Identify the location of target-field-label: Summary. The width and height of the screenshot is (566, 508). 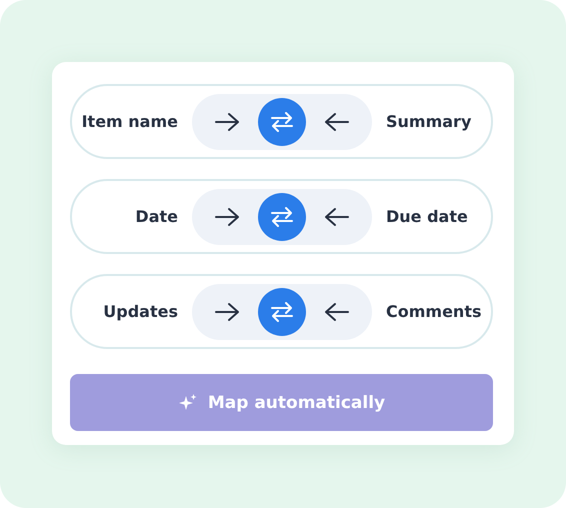
(429, 121).